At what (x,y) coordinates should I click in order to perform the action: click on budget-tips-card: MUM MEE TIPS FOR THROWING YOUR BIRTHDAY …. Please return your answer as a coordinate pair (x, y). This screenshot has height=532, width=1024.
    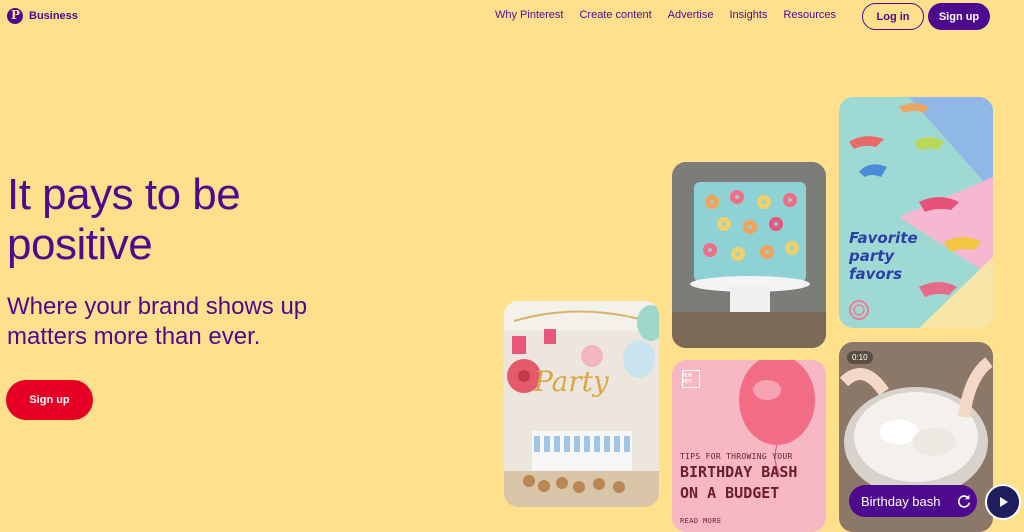
    Looking at the image, I should click on (749, 446).